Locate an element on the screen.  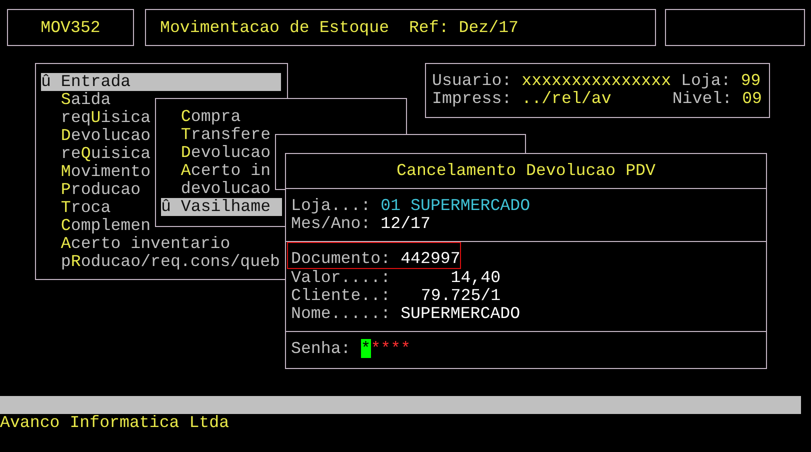
field-value: ../rel/av is located at coordinates (567, 99).